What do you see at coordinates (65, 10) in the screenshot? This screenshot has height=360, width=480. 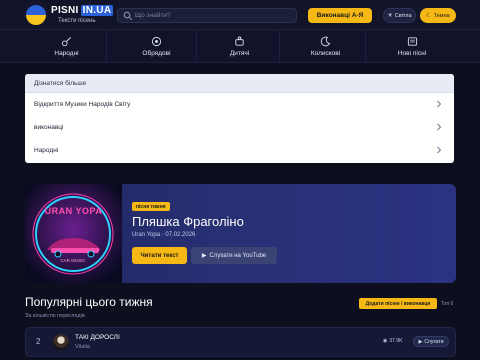 I see `logo-main: PISNI` at bounding box center [65, 10].